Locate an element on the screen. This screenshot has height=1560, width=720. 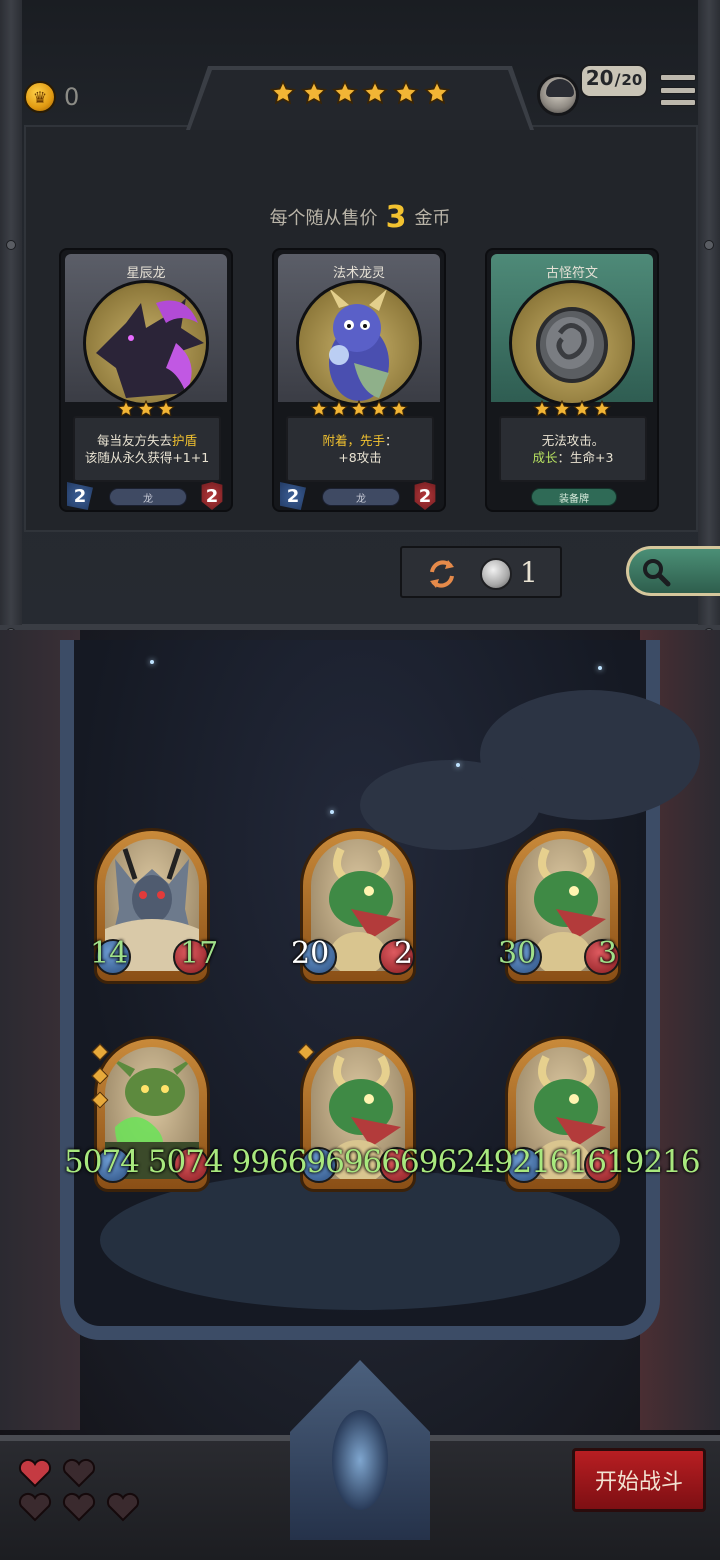
minion-attack: 30 is located at coordinates (517, 953).